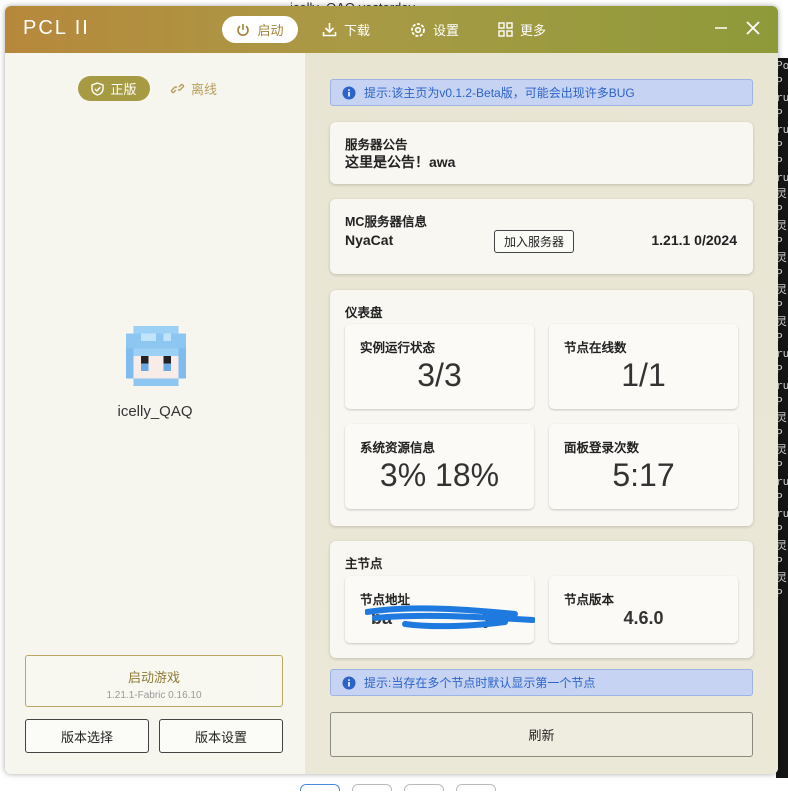 The image size is (788, 796). I want to click on system-resources-tile: 系统资源信息 3% 18%, so click(439, 466).